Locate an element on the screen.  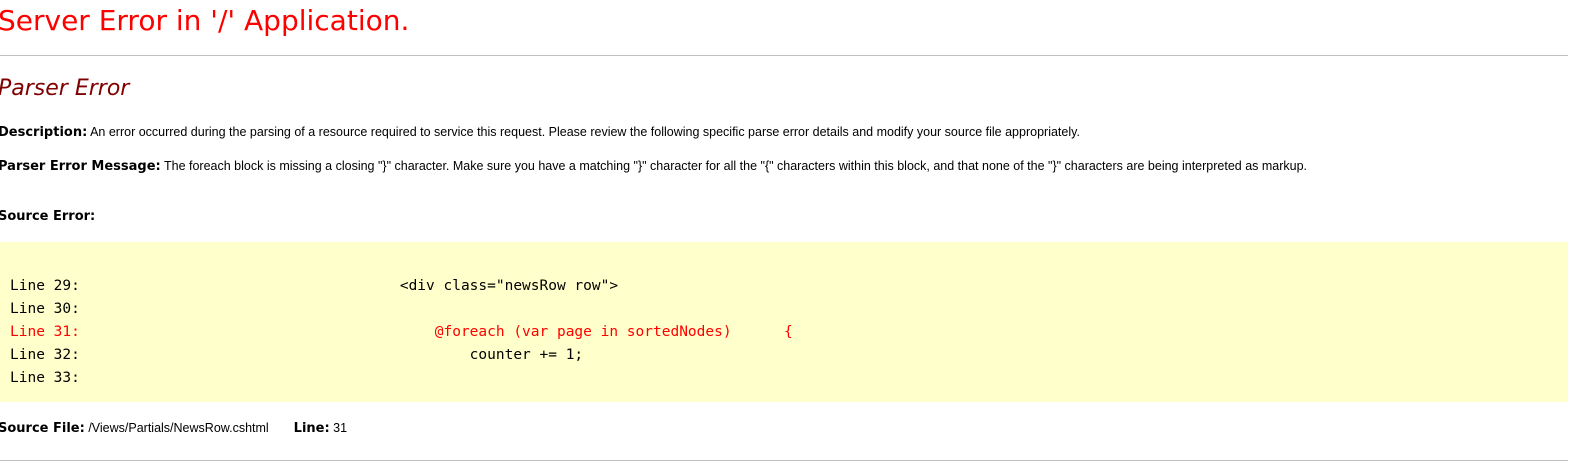
line-number: Line 32: is located at coordinates (45, 355).